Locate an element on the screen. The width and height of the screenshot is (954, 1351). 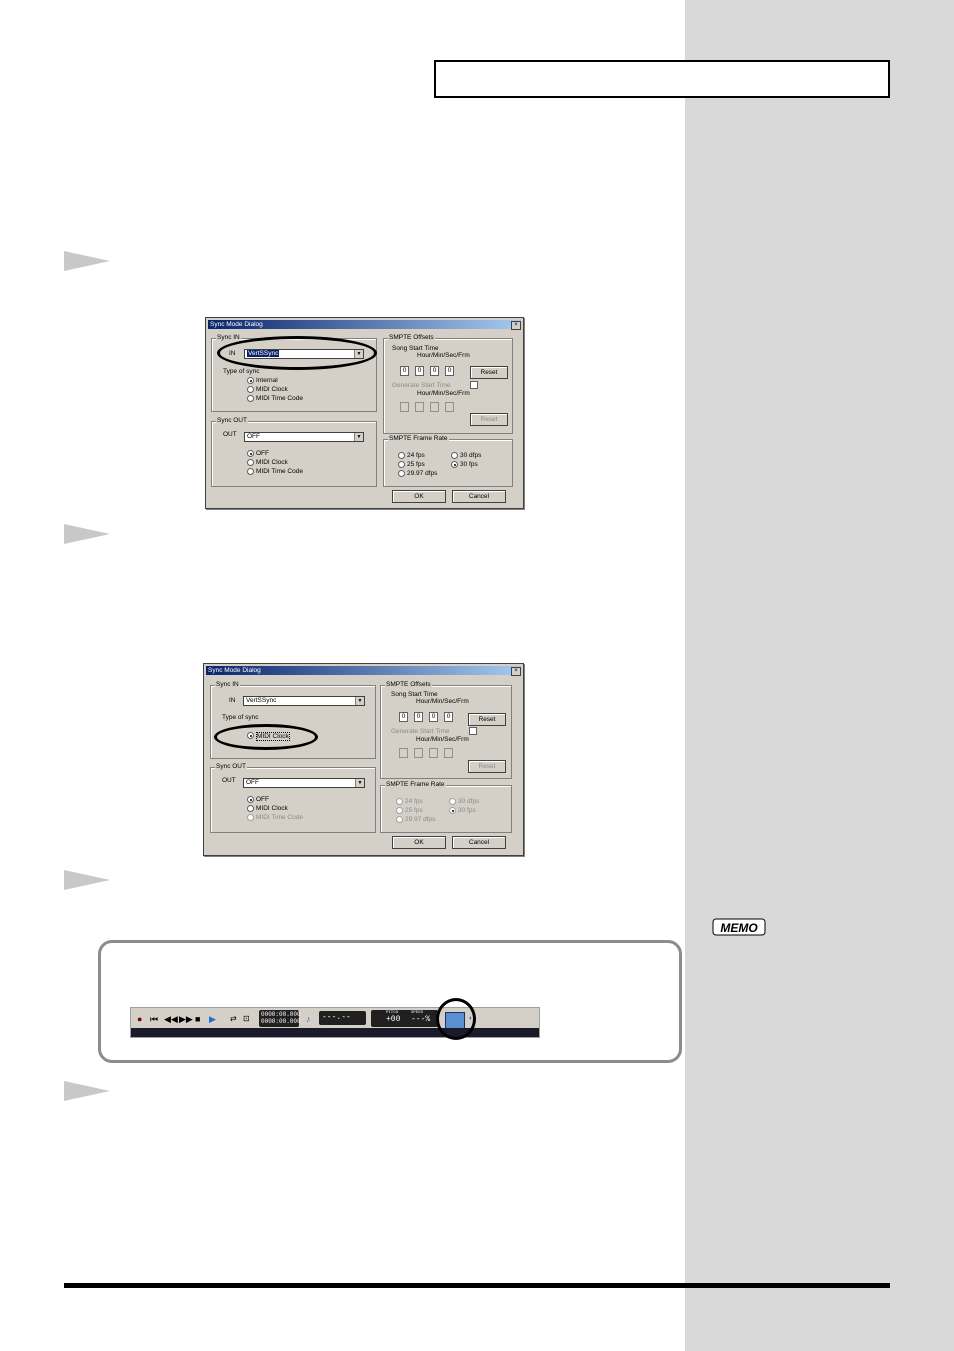
sync-in-select: VertSSync ▼ is located at coordinates (304, 701).